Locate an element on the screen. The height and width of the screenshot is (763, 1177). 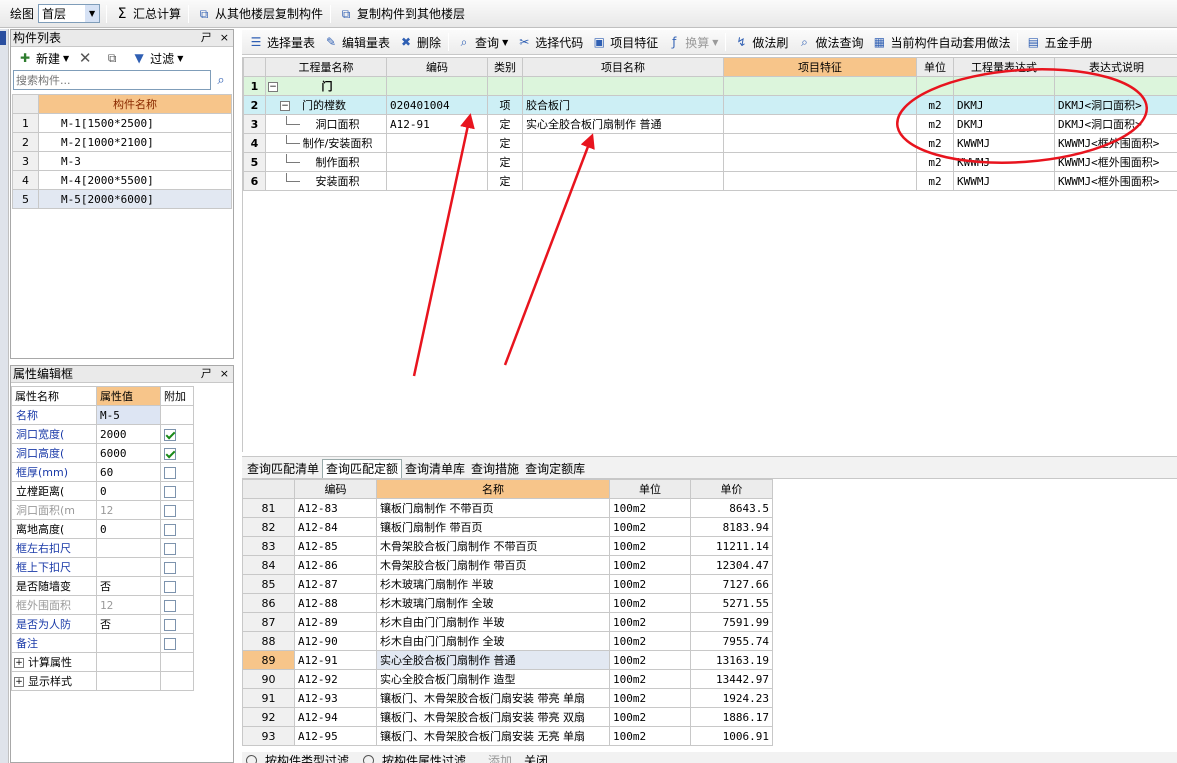
property-value: 60 is located at coordinates (128, 472).